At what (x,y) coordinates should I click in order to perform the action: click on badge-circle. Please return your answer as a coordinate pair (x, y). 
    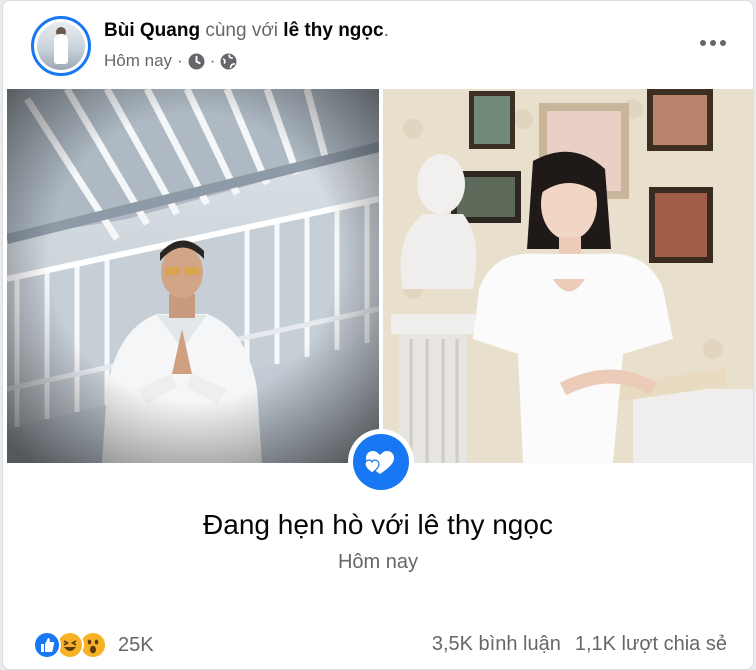
    Looking at the image, I should click on (381, 462).